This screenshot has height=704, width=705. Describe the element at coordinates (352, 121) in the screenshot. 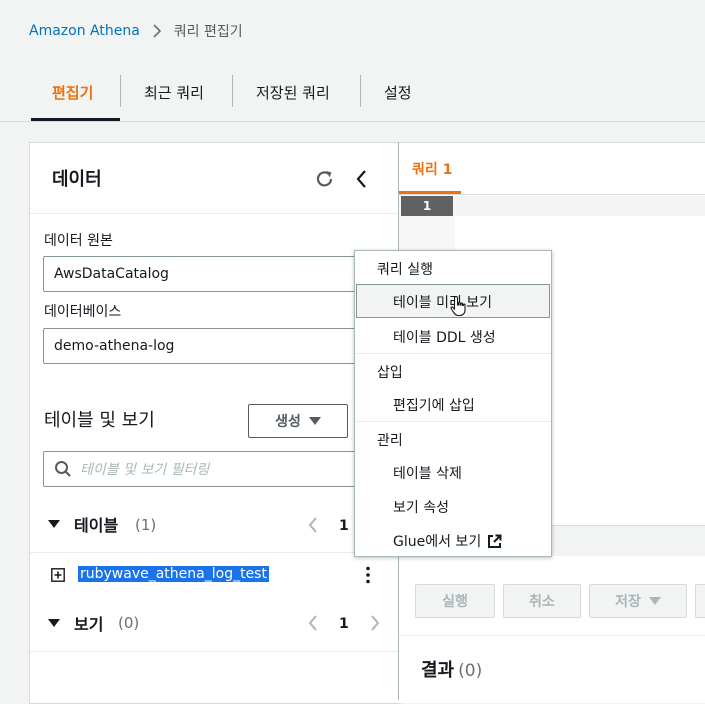

I see `tab-bar-underline` at that location.